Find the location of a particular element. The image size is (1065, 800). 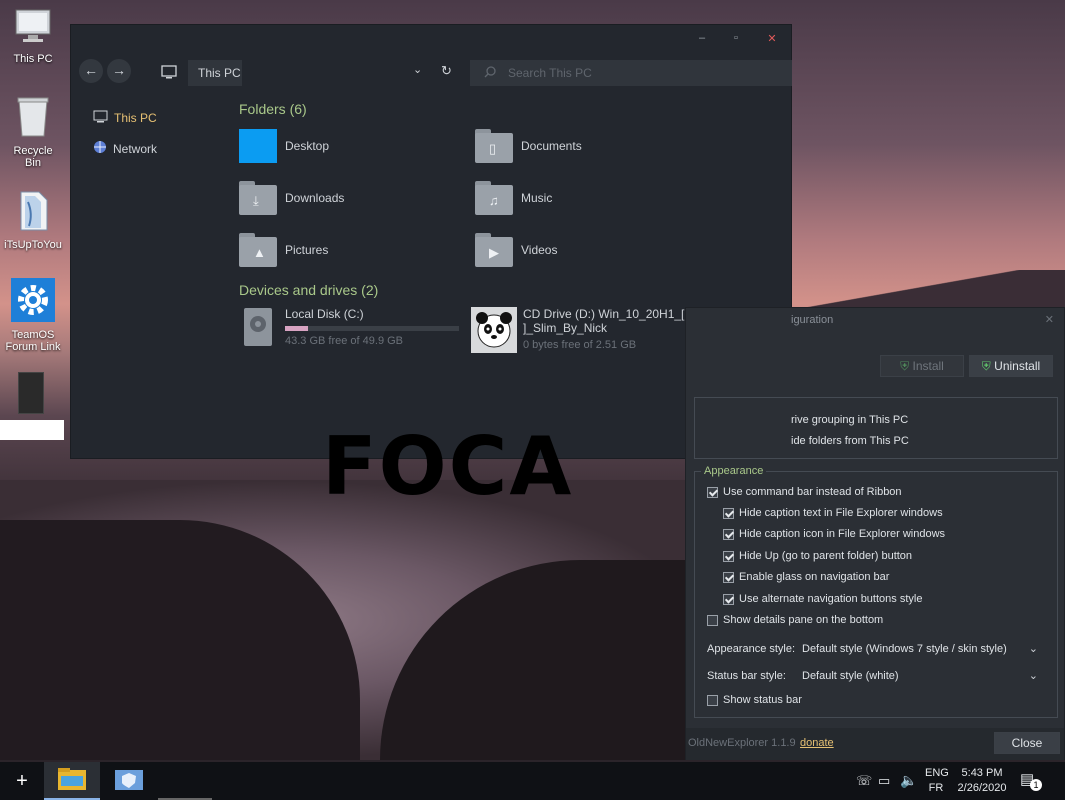

folder-music: ♫ Music is located at coordinates (513, 198).